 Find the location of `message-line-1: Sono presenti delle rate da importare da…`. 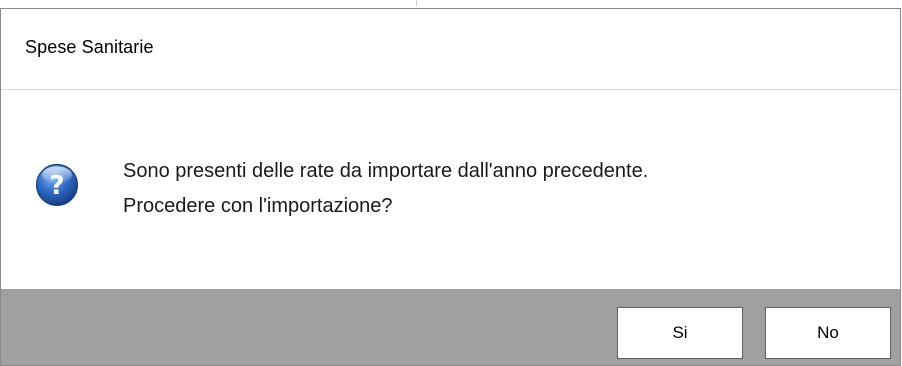

message-line-1: Sono presenti delle rate da importare da… is located at coordinates (386, 171).